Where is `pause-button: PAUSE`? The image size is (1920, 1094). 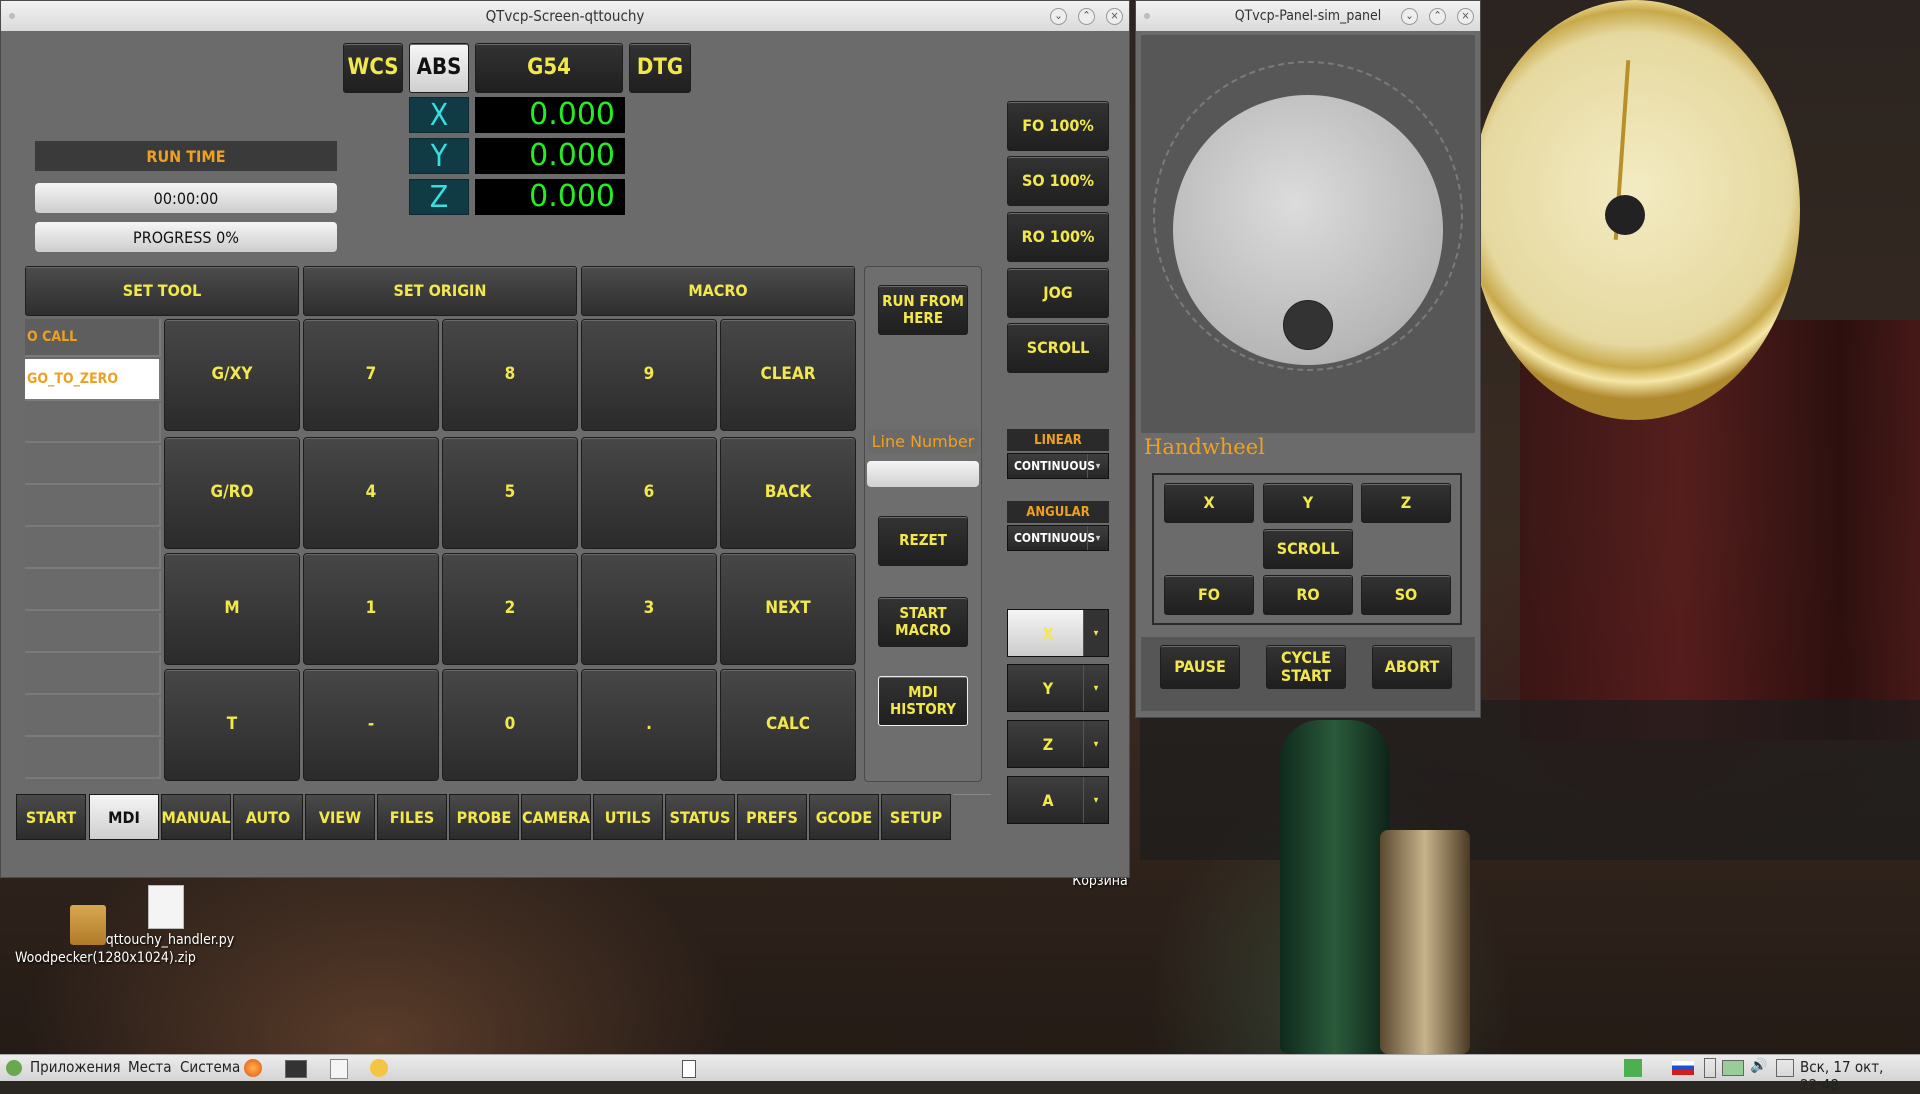
pause-button: PAUSE is located at coordinates (1200, 667).